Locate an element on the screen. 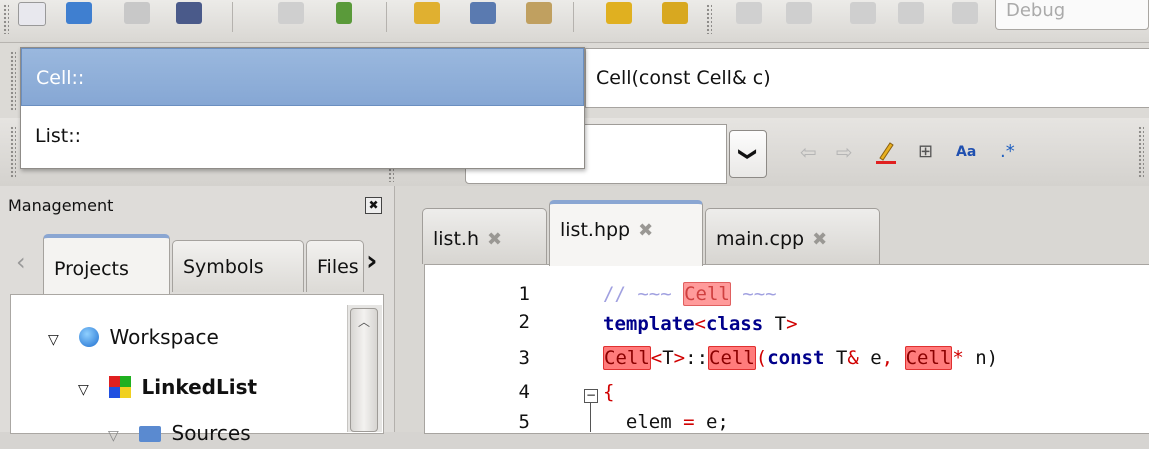  code-line-3: Cell<T>::Cell(const T& e, Cell* n) is located at coordinates (801, 358).